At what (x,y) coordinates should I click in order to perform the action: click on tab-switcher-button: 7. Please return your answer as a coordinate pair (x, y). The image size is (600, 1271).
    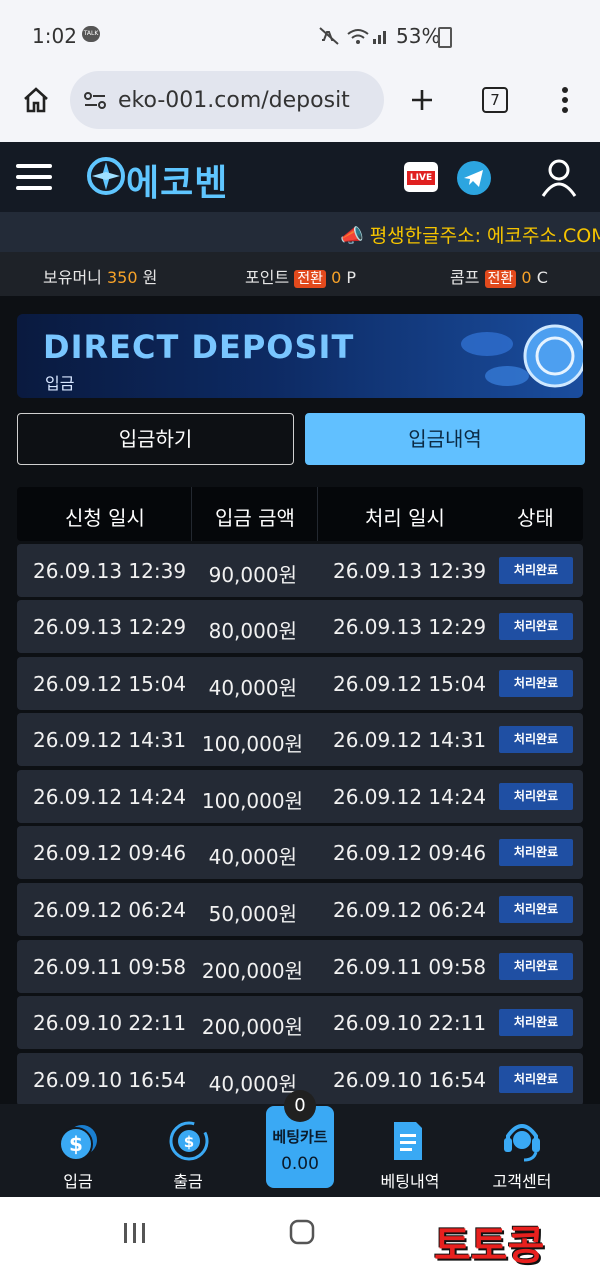
    Looking at the image, I should click on (495, 100).